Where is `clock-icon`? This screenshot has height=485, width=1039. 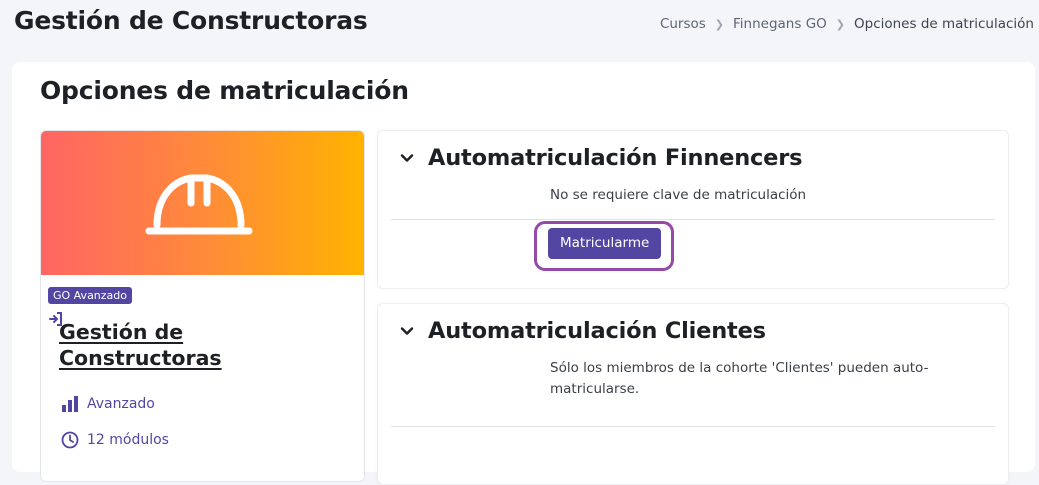
clock-icon is located at coordinates (70, 440).